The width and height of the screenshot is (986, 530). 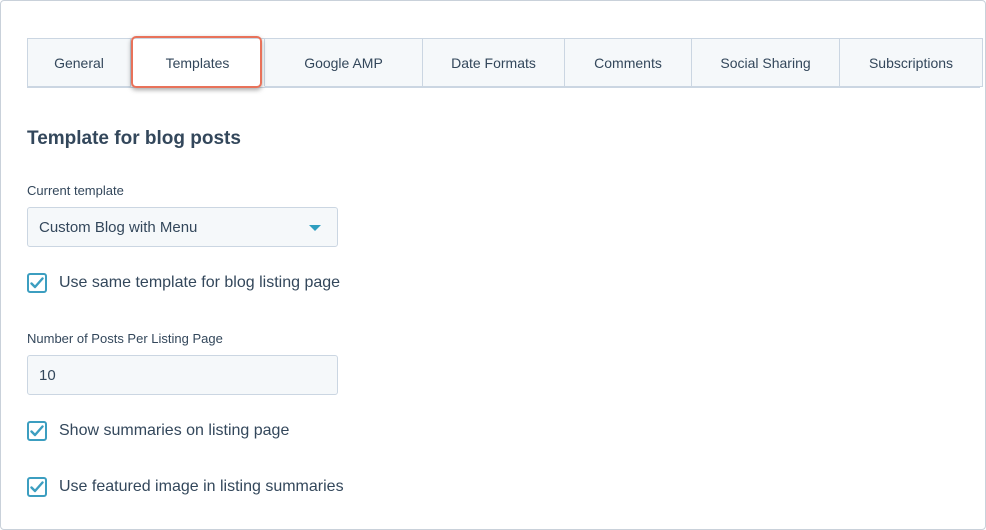 I want to click on show-summaries-checkbox, so click(x=37, y=431).